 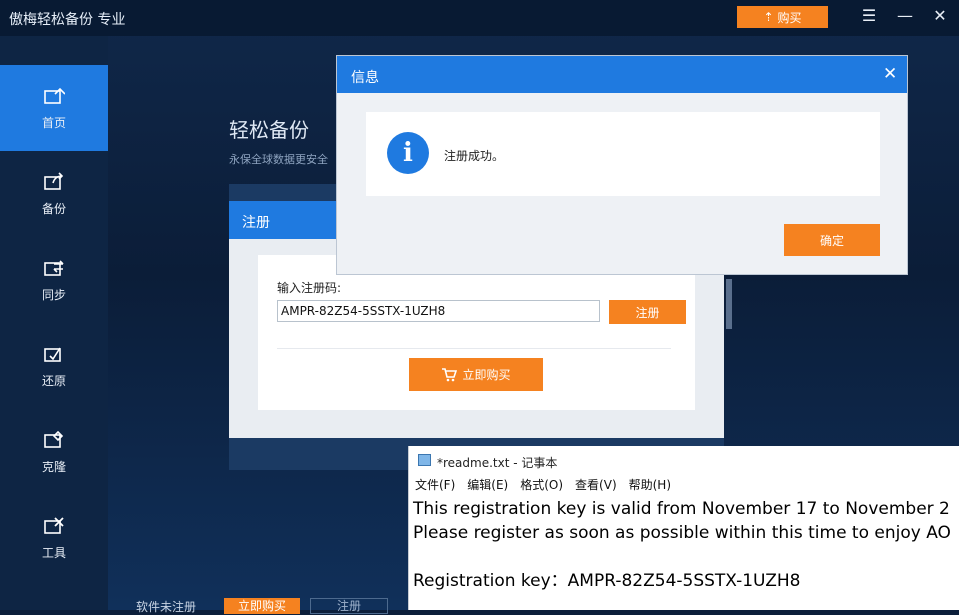 What do you see at coordinates (486, 375) in the screenshot?
I see `buy-now-label: 立即购买` at bounding box center [486, 375].